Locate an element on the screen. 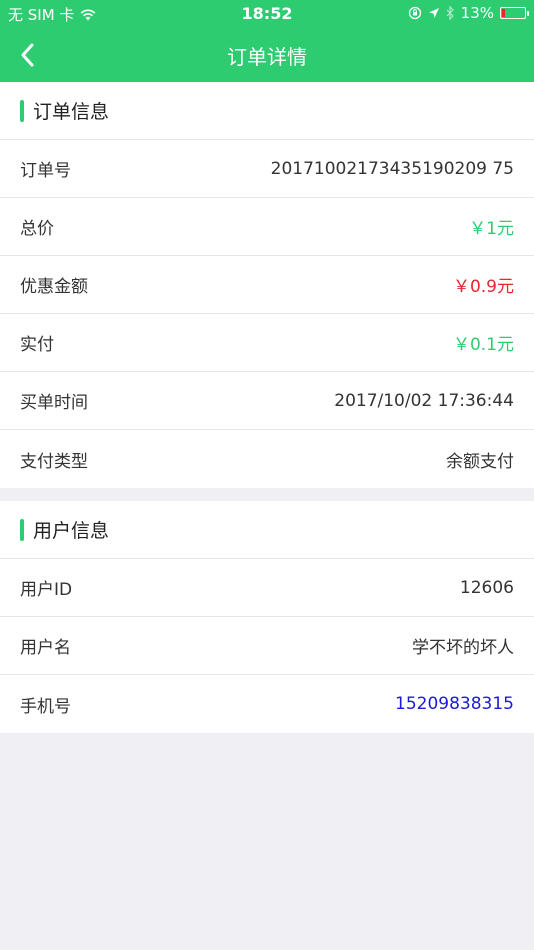  navigation-bar: 订单详情 is located at coordinates (267, 55).